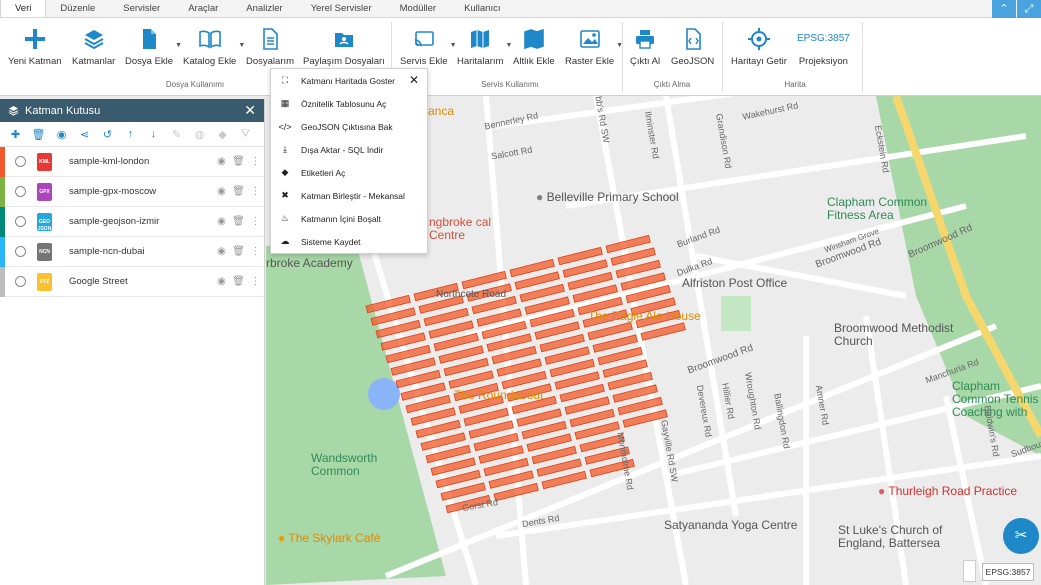 This screenshot has height=585, width=1041. I want to click on chevron-down-icon: ▼, so click(509, 45).